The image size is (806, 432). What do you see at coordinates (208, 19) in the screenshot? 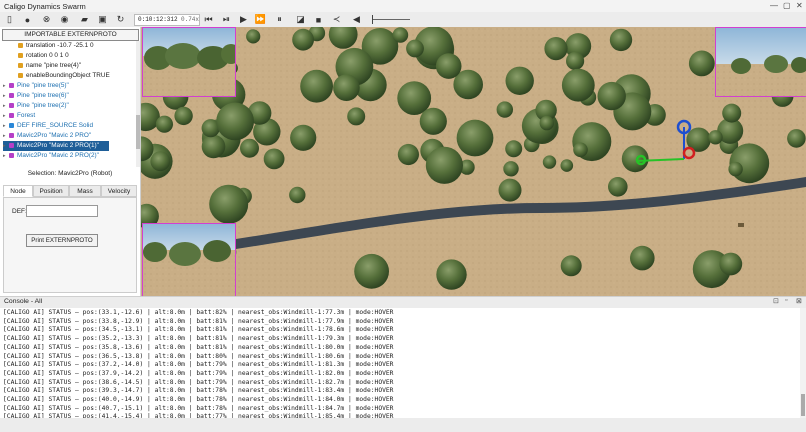
I see `reset-icon: ⏮` at bounding box center [208, 19].